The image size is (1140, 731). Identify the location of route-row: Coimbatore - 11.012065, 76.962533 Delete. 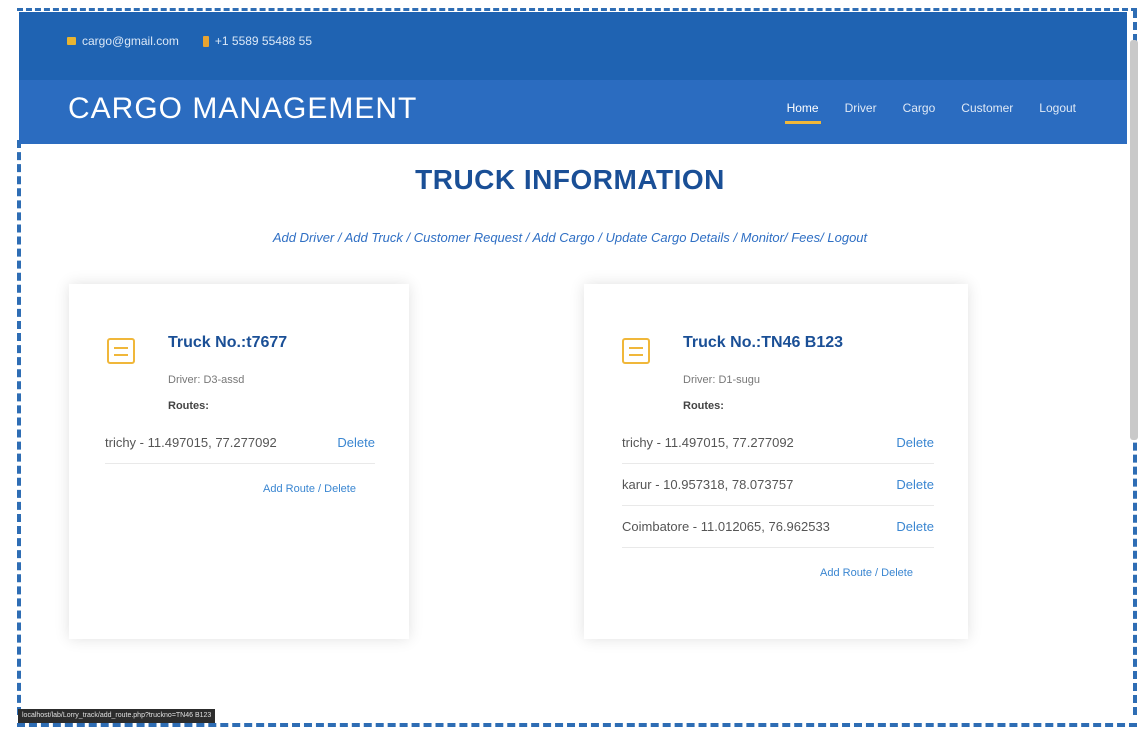
(778, 527).